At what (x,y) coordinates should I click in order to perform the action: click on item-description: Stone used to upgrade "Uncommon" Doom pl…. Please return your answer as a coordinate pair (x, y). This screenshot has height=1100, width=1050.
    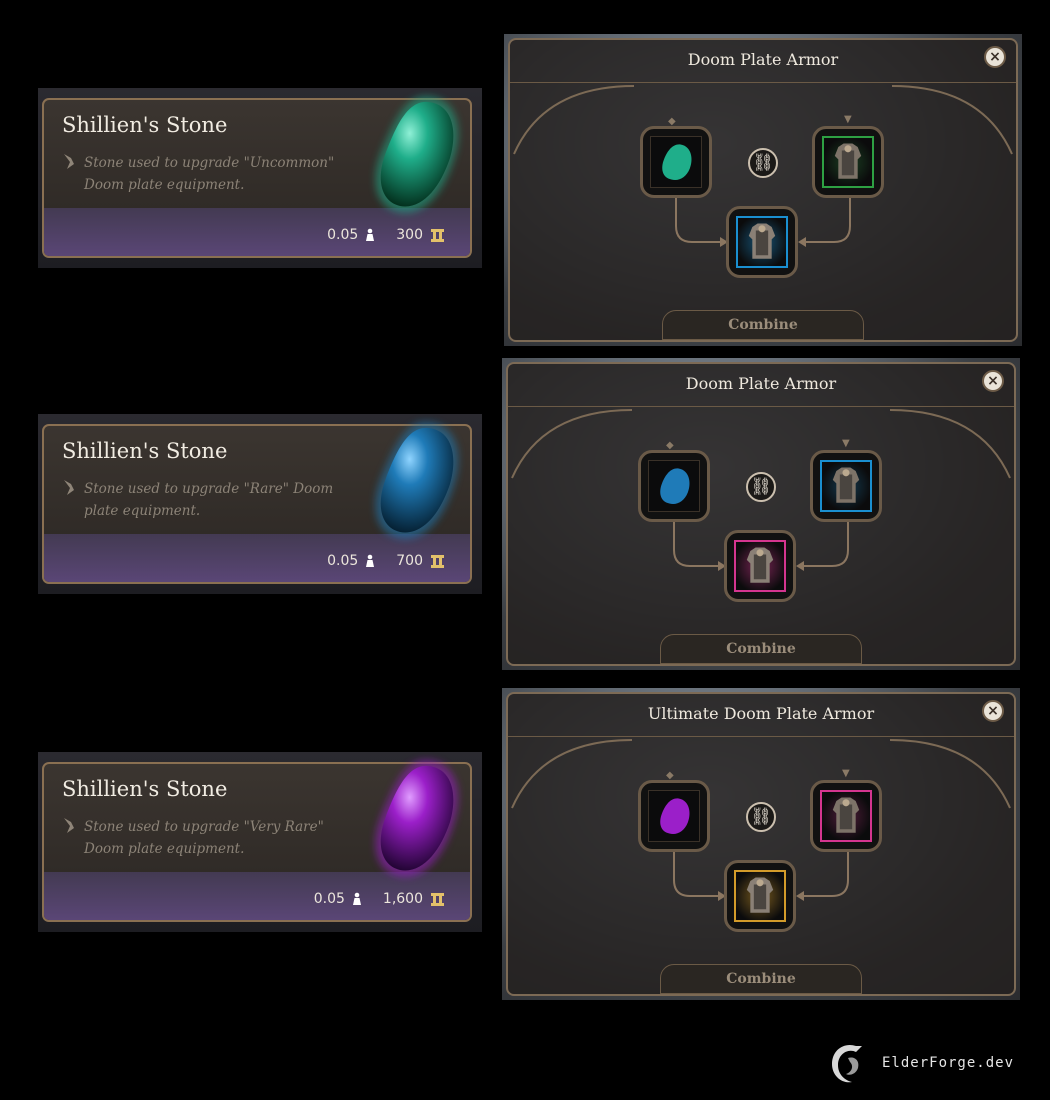
    Looking at the image, I should click on (209, 174).